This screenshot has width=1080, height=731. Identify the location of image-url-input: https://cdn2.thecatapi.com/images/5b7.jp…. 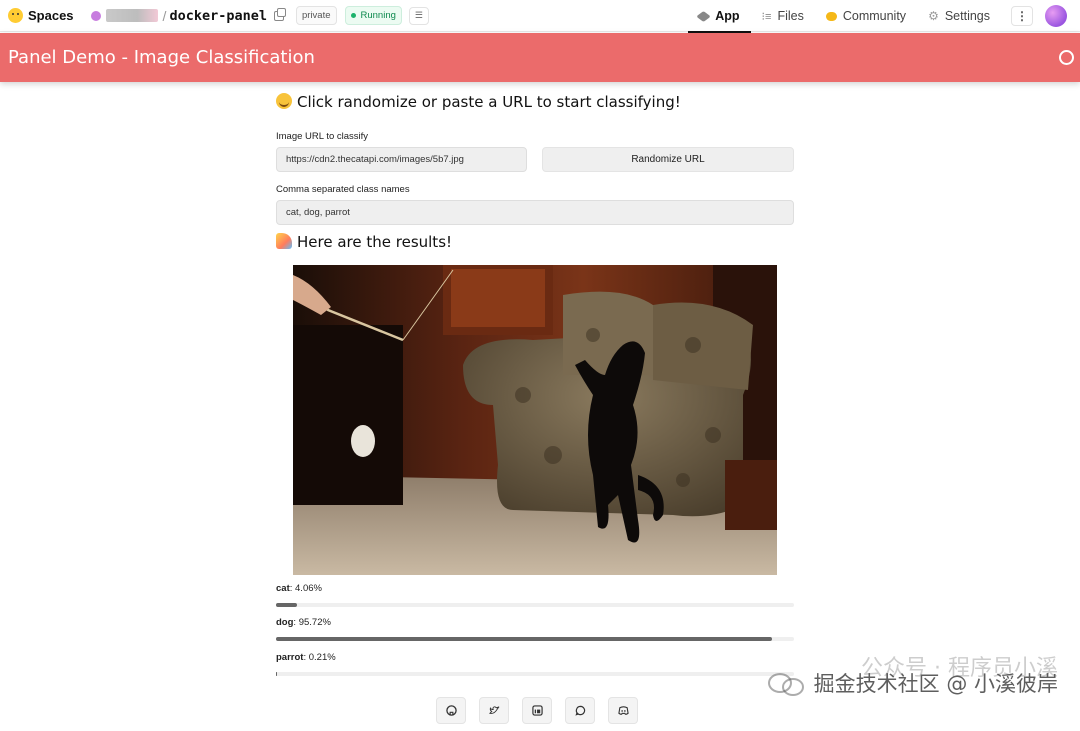
(401, 159).